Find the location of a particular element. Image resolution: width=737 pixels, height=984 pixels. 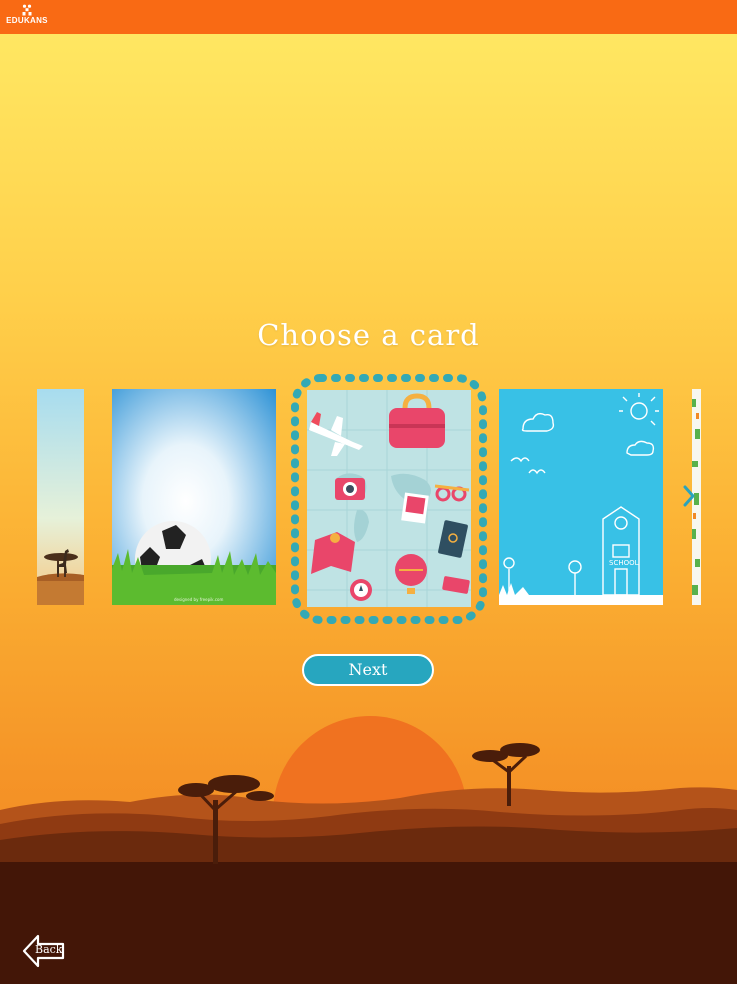

freepik-credit: designed by freepik.com is located at coordinates (198, 599).